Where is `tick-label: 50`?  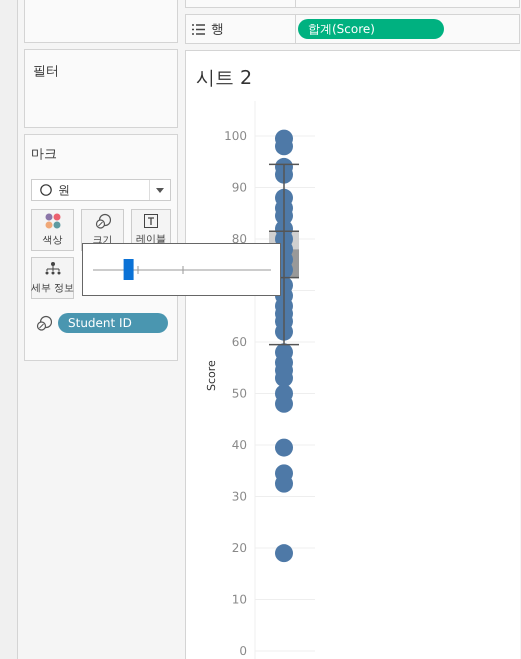
tick-label: 50 is located at coordinates (239, 393).